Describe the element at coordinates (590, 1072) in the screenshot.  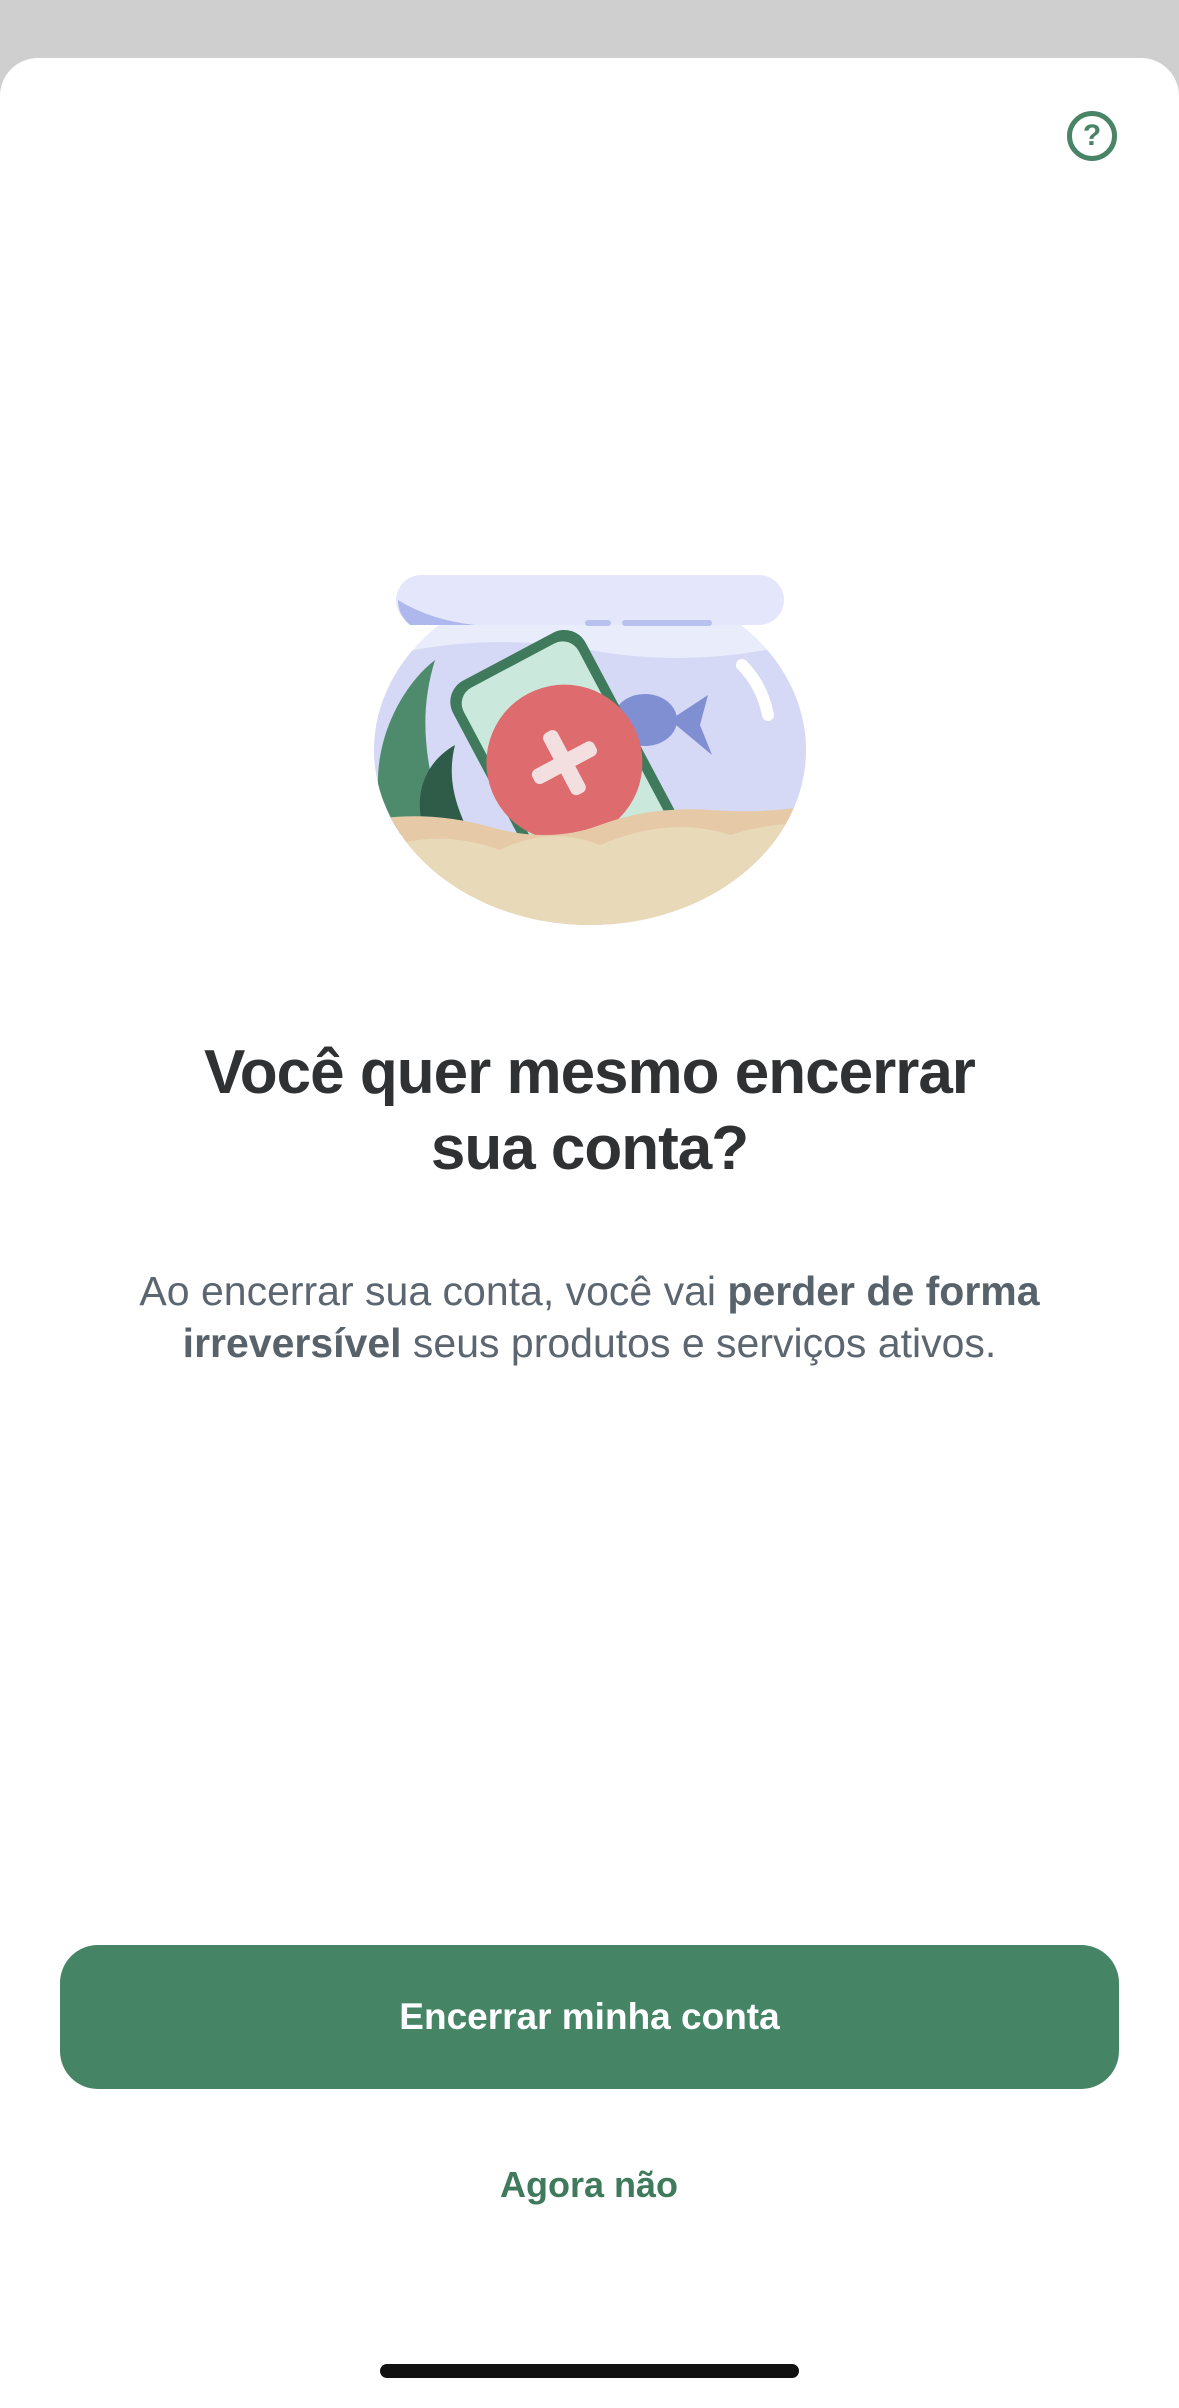
I see `title-line-1: Você quer mesmo encerrar` at that location.